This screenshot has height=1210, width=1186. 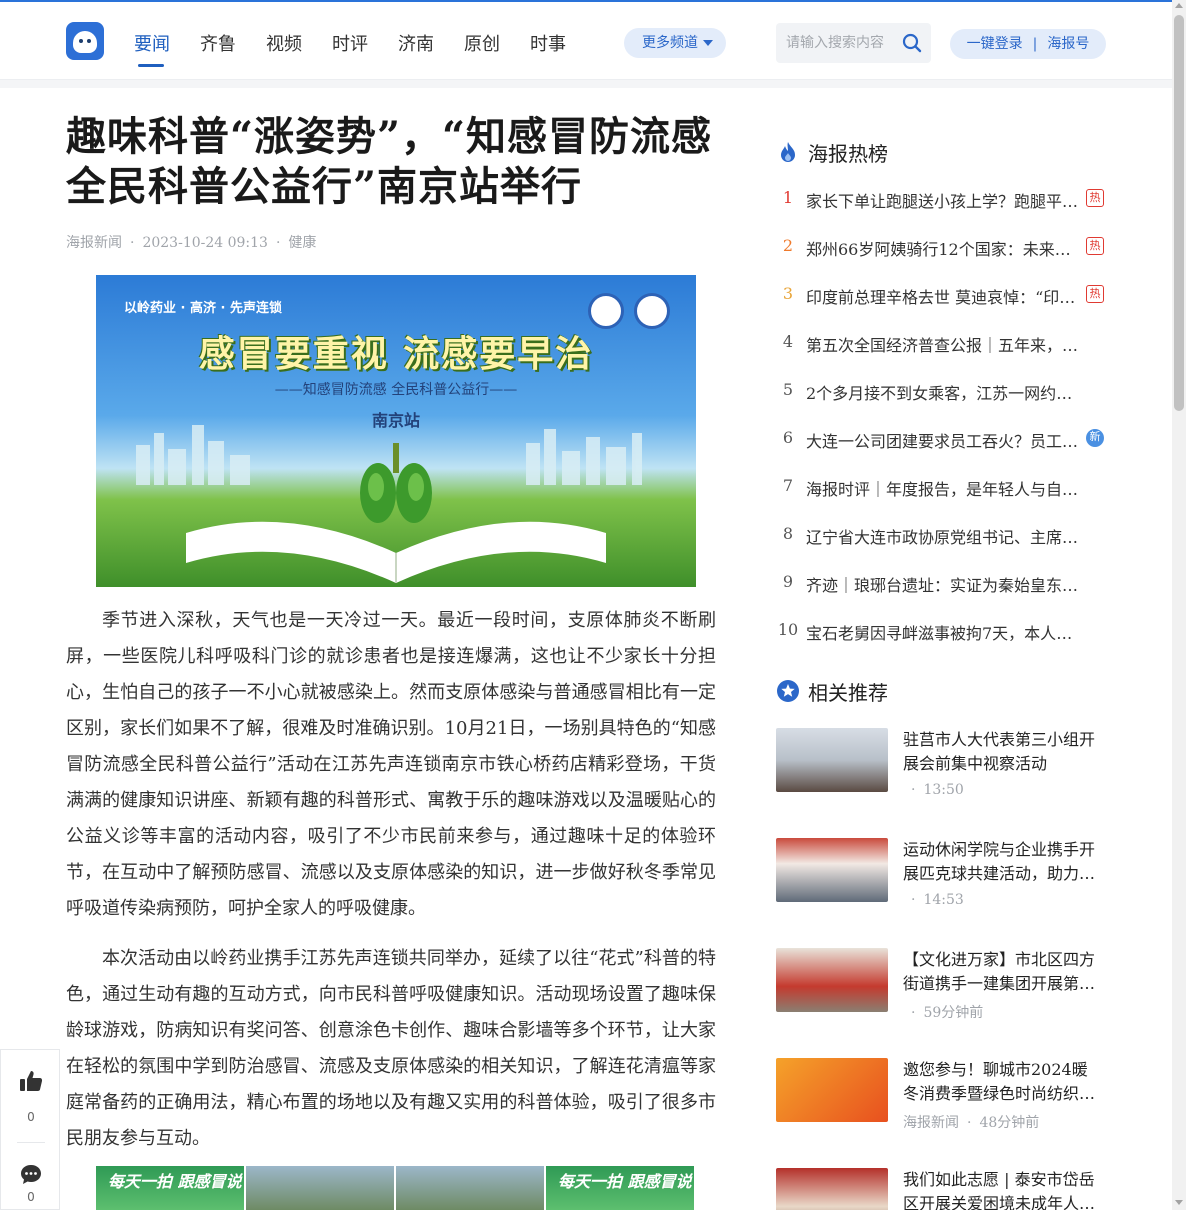 I want to click on hot-list-item: 4第五次全国经济普查公报｜五年来，我国经济, so click(x=941, y=344).